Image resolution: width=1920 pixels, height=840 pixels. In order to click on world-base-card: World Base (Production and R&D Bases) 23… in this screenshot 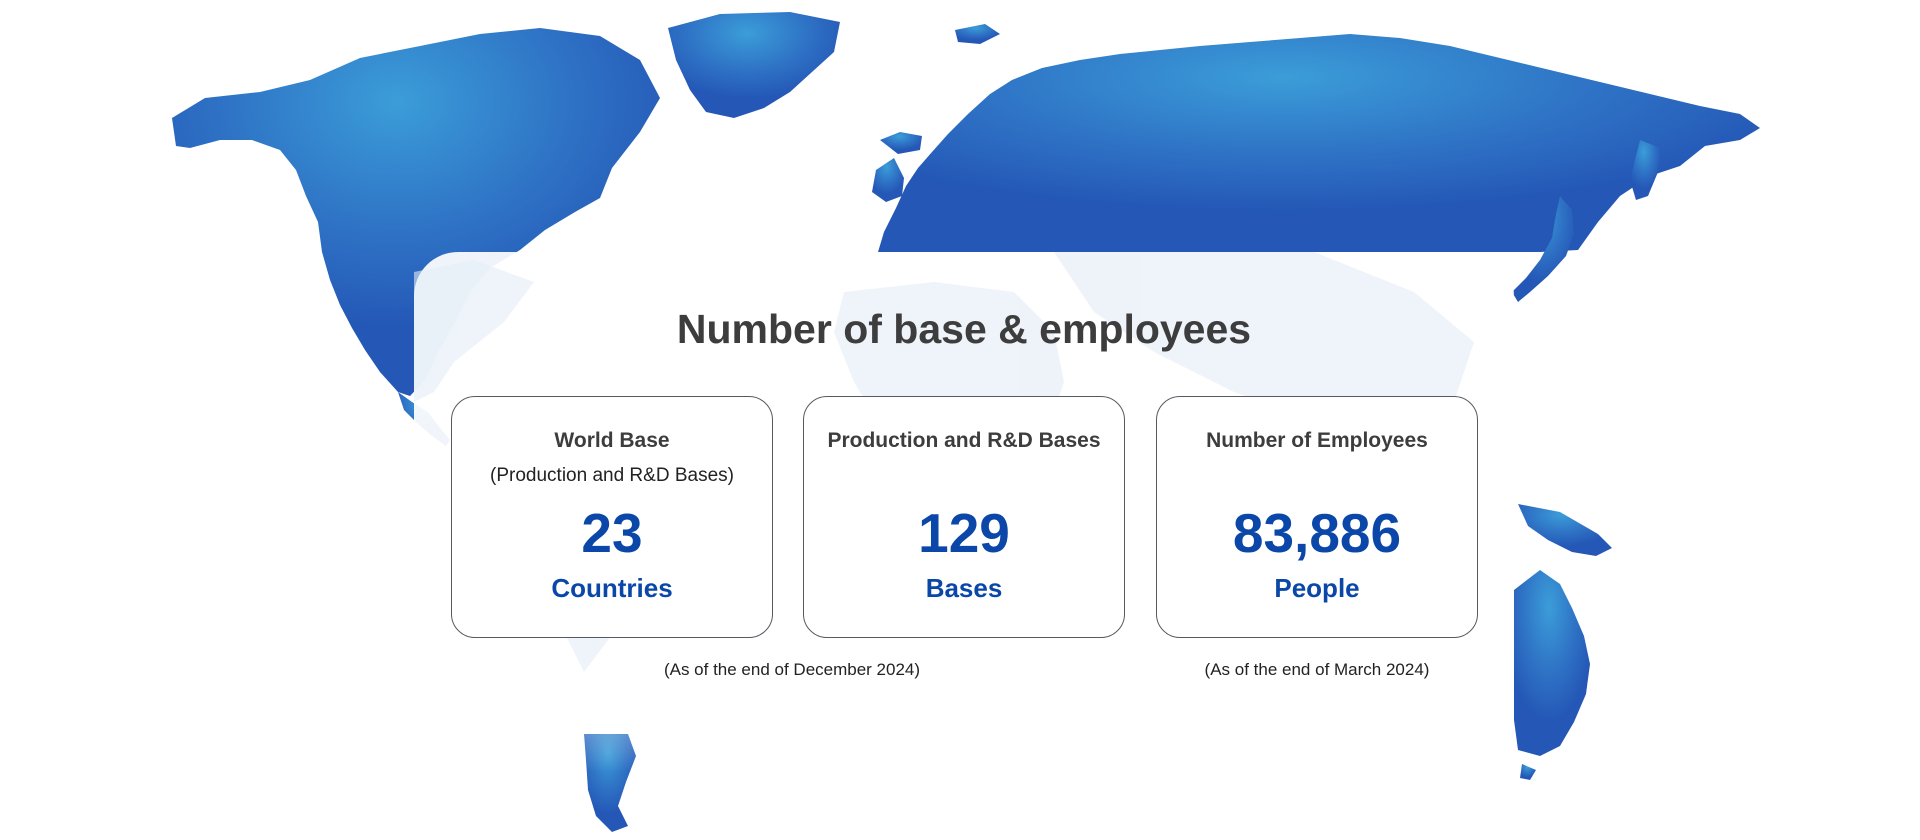, I will do `click(612, 517)`.